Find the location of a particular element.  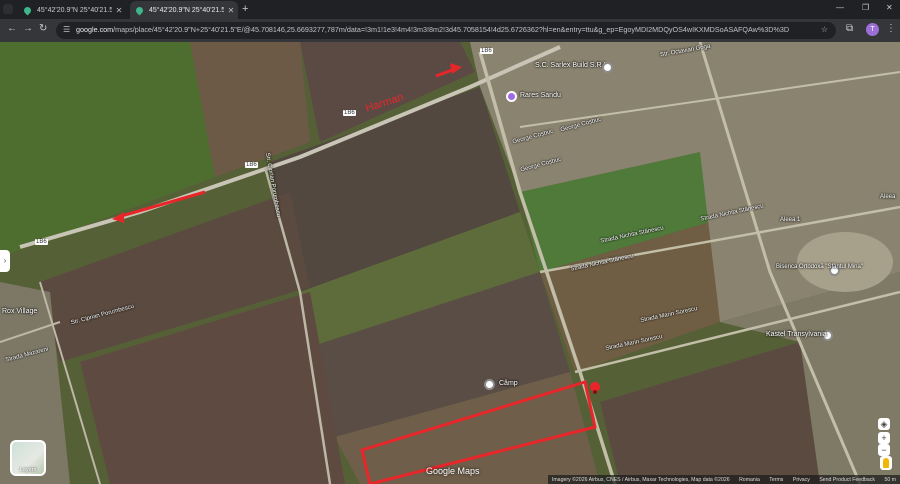

road-shield-2: 1B6 is located at coordinates (251, 165).